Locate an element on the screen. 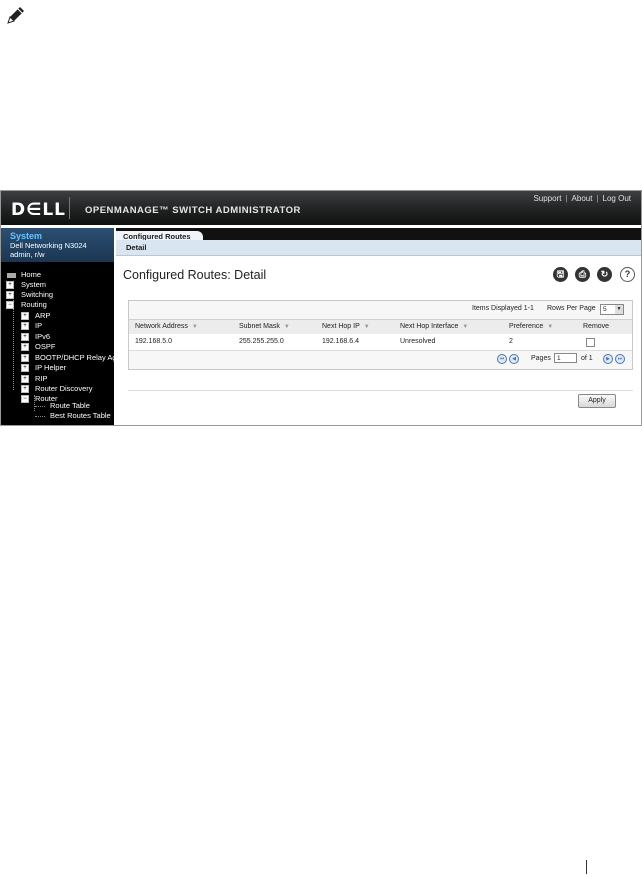  nav-item-switching: + Switching is located at coordinates (29, 295).